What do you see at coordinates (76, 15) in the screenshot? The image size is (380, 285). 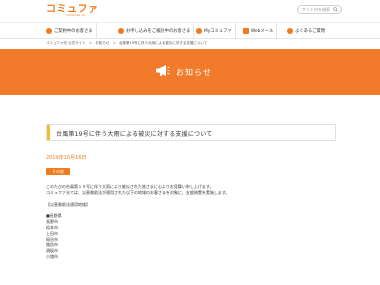 I see `logo-subtext: commufa ctc` at bounding box center [76, 15].